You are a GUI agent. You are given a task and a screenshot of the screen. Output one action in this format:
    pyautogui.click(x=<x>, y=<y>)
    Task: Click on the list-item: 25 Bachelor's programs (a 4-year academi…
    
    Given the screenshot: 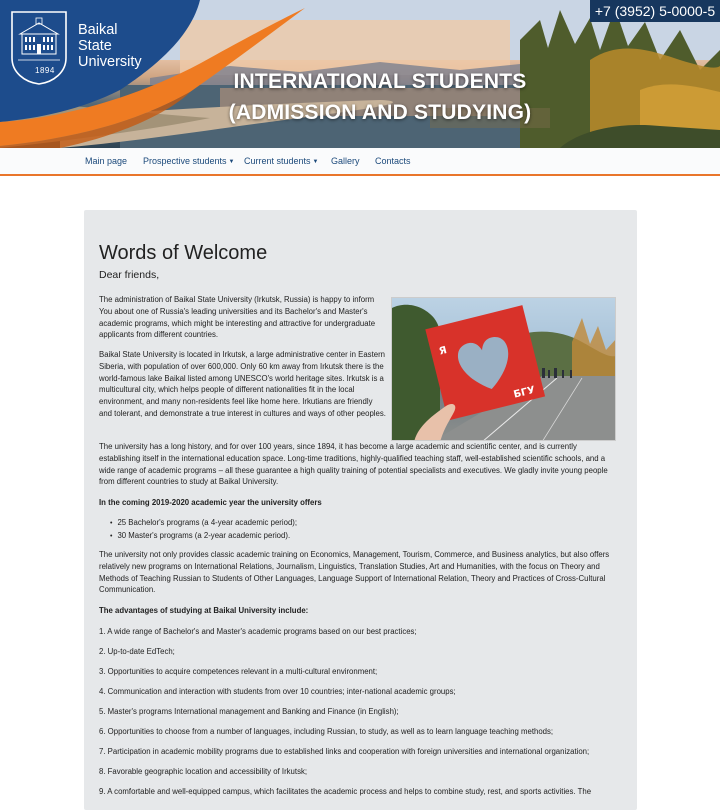 What is the action you would take?
    pyautogui.click(x=203, y=523)
    